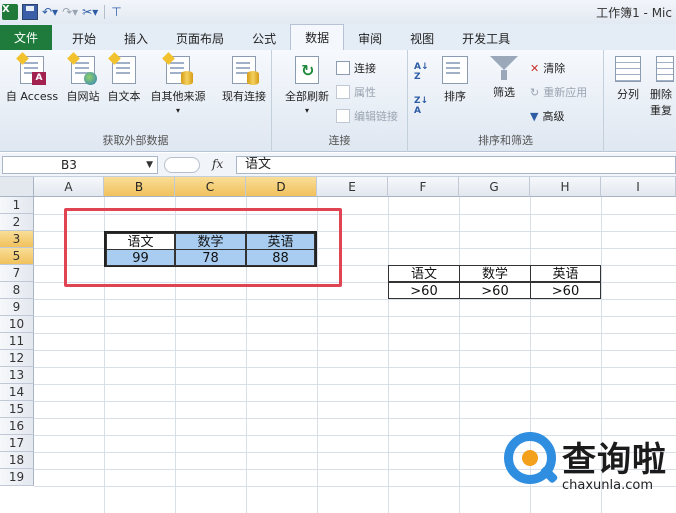 The width and height of the screenshot is (676, 513). I want to click on other-sources-dropdown-icon: ▾, so click(177, 110).